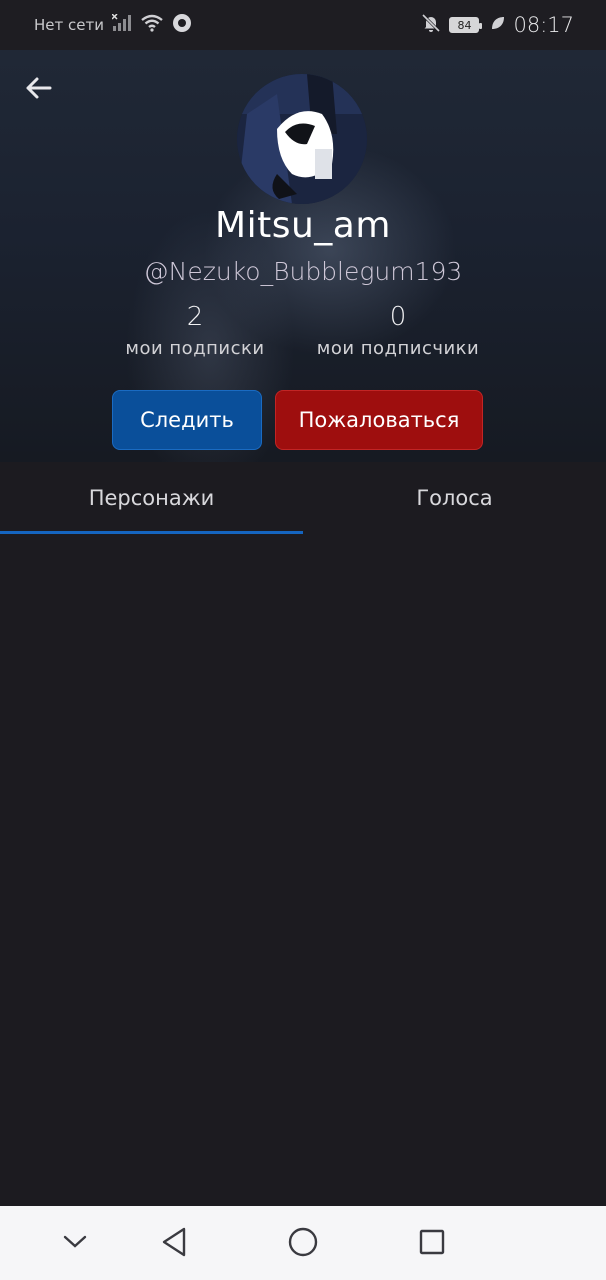 This screenshot has height=1280, width=606. I want to click on avatar, so click(302, 139).